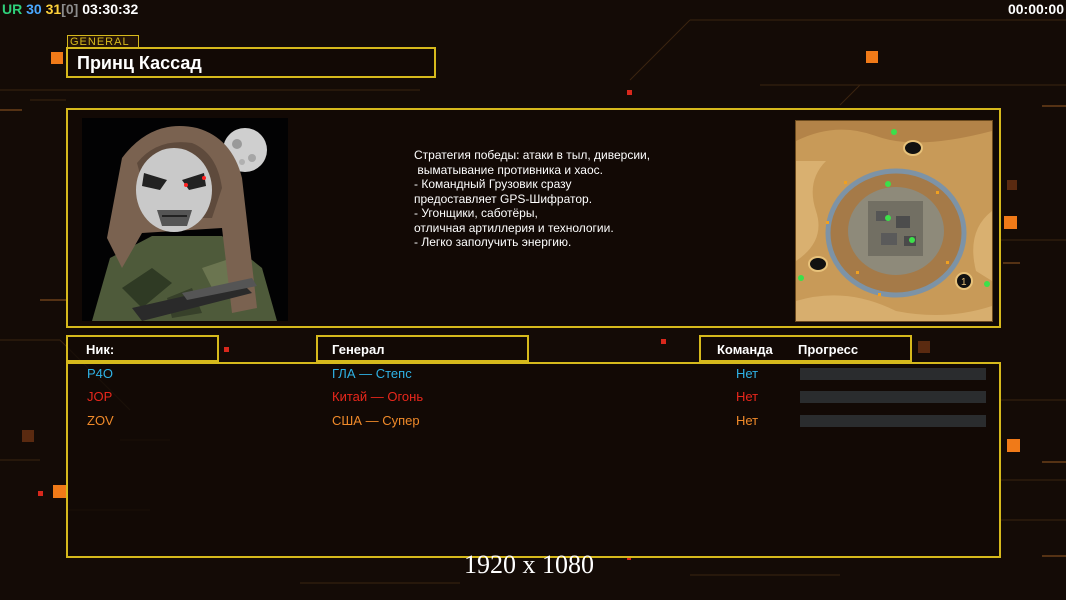 The image size is (1066, 600). I want to click on strategy-line: Стратегия победы: атаки в тыл, диверсии,, so click(532, 155).